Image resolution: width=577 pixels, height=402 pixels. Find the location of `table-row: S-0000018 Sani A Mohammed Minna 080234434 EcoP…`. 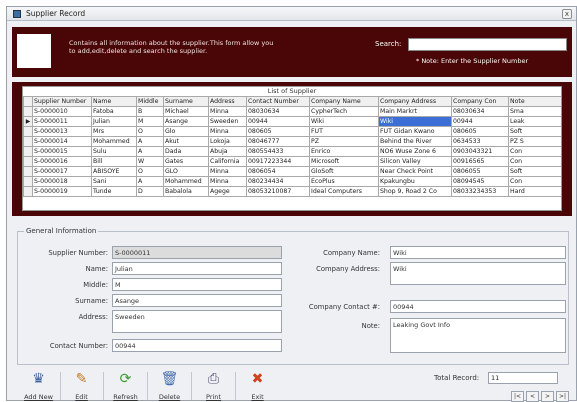

table-row: S-0000018 Sani A Mohammed Minna 080234434 EcoP… is located at coordinates (292, 181).